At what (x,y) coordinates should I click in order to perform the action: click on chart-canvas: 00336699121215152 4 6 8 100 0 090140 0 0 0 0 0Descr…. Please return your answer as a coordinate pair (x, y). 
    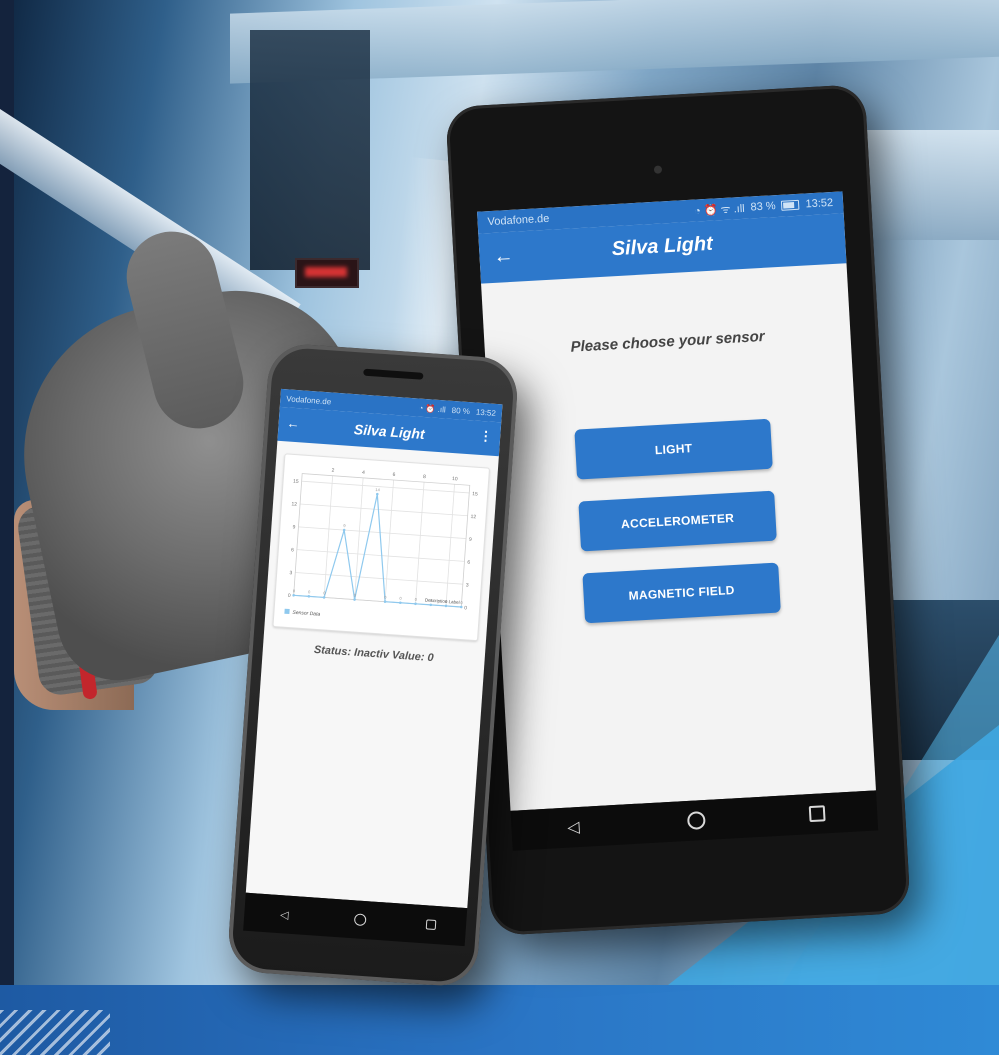
    Looking at the image, I should click on (381, 543).